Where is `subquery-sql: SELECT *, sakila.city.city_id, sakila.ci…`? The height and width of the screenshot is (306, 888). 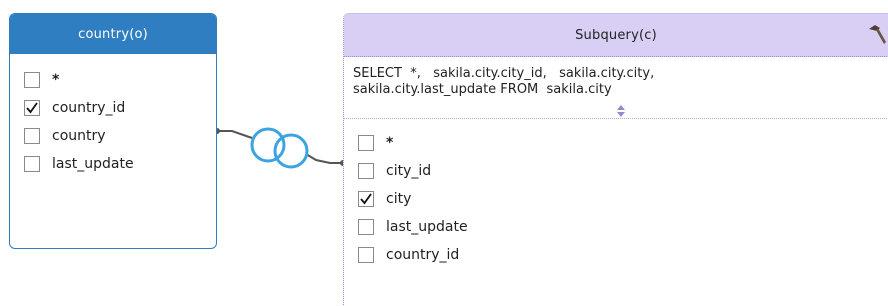 subquery-sql: SELECT *, sakila.city.city_id, sakila.ci… is located at coordinates (616, 80).